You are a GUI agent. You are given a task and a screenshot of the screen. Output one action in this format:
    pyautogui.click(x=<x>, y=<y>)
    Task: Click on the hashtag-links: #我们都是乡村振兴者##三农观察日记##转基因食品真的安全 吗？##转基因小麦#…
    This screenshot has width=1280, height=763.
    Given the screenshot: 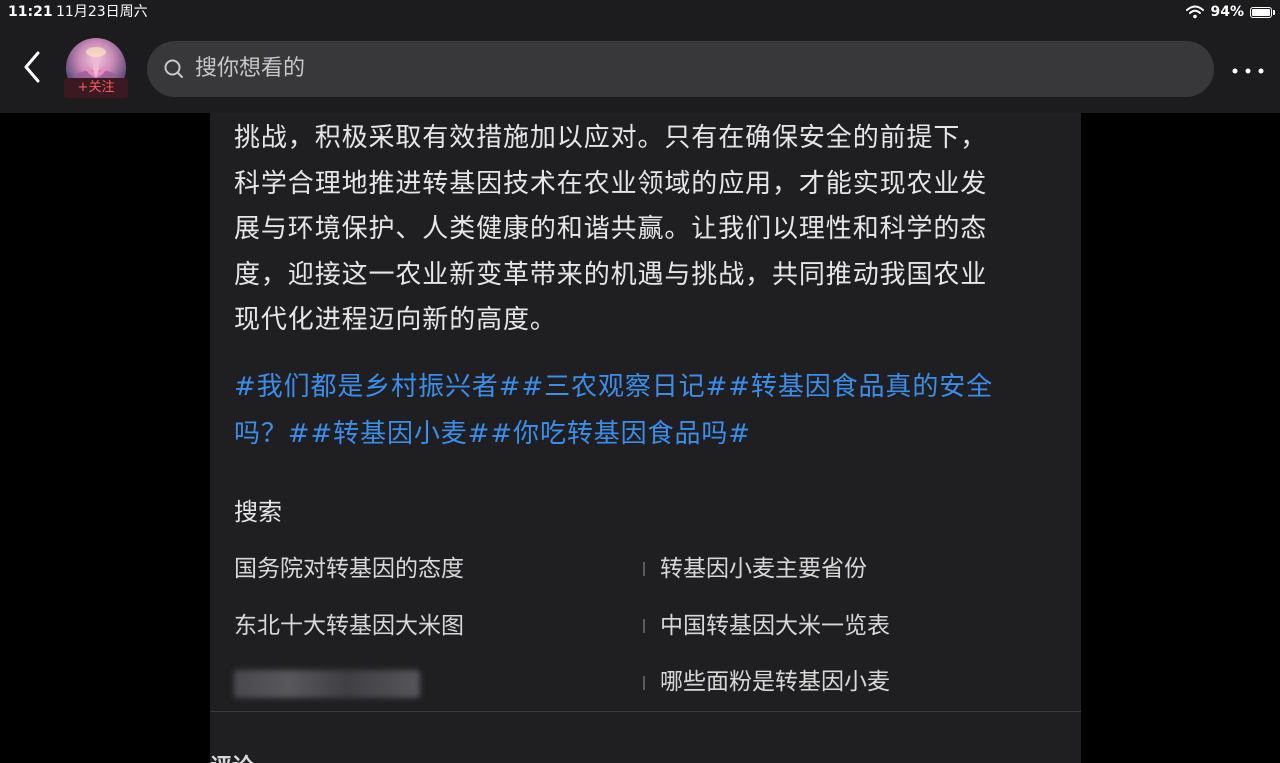 What is the action you would take?
    pyautogui.click(x=649, y=411)
    